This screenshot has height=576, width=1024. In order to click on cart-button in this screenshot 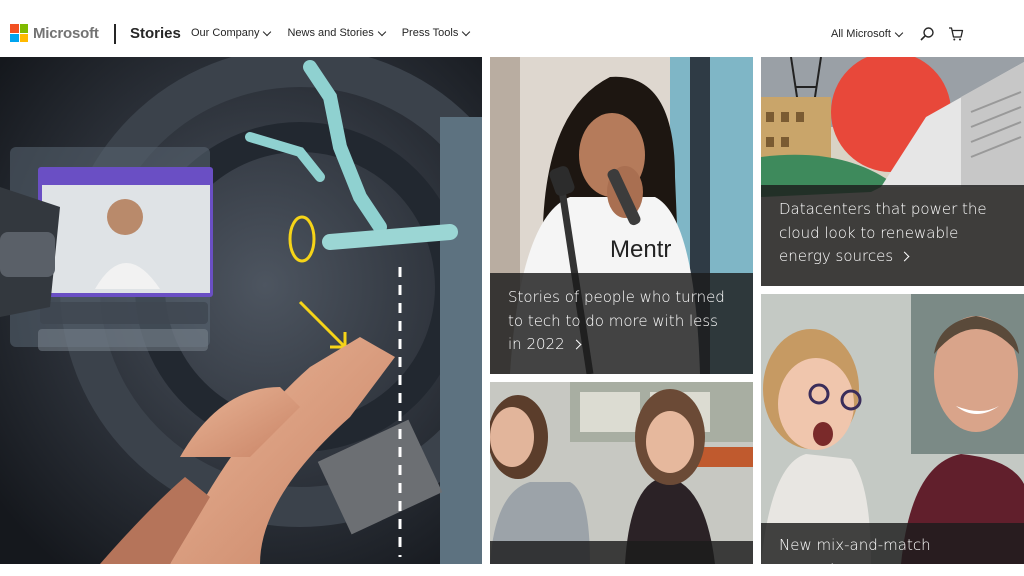, I will do `click(956, 34)`.